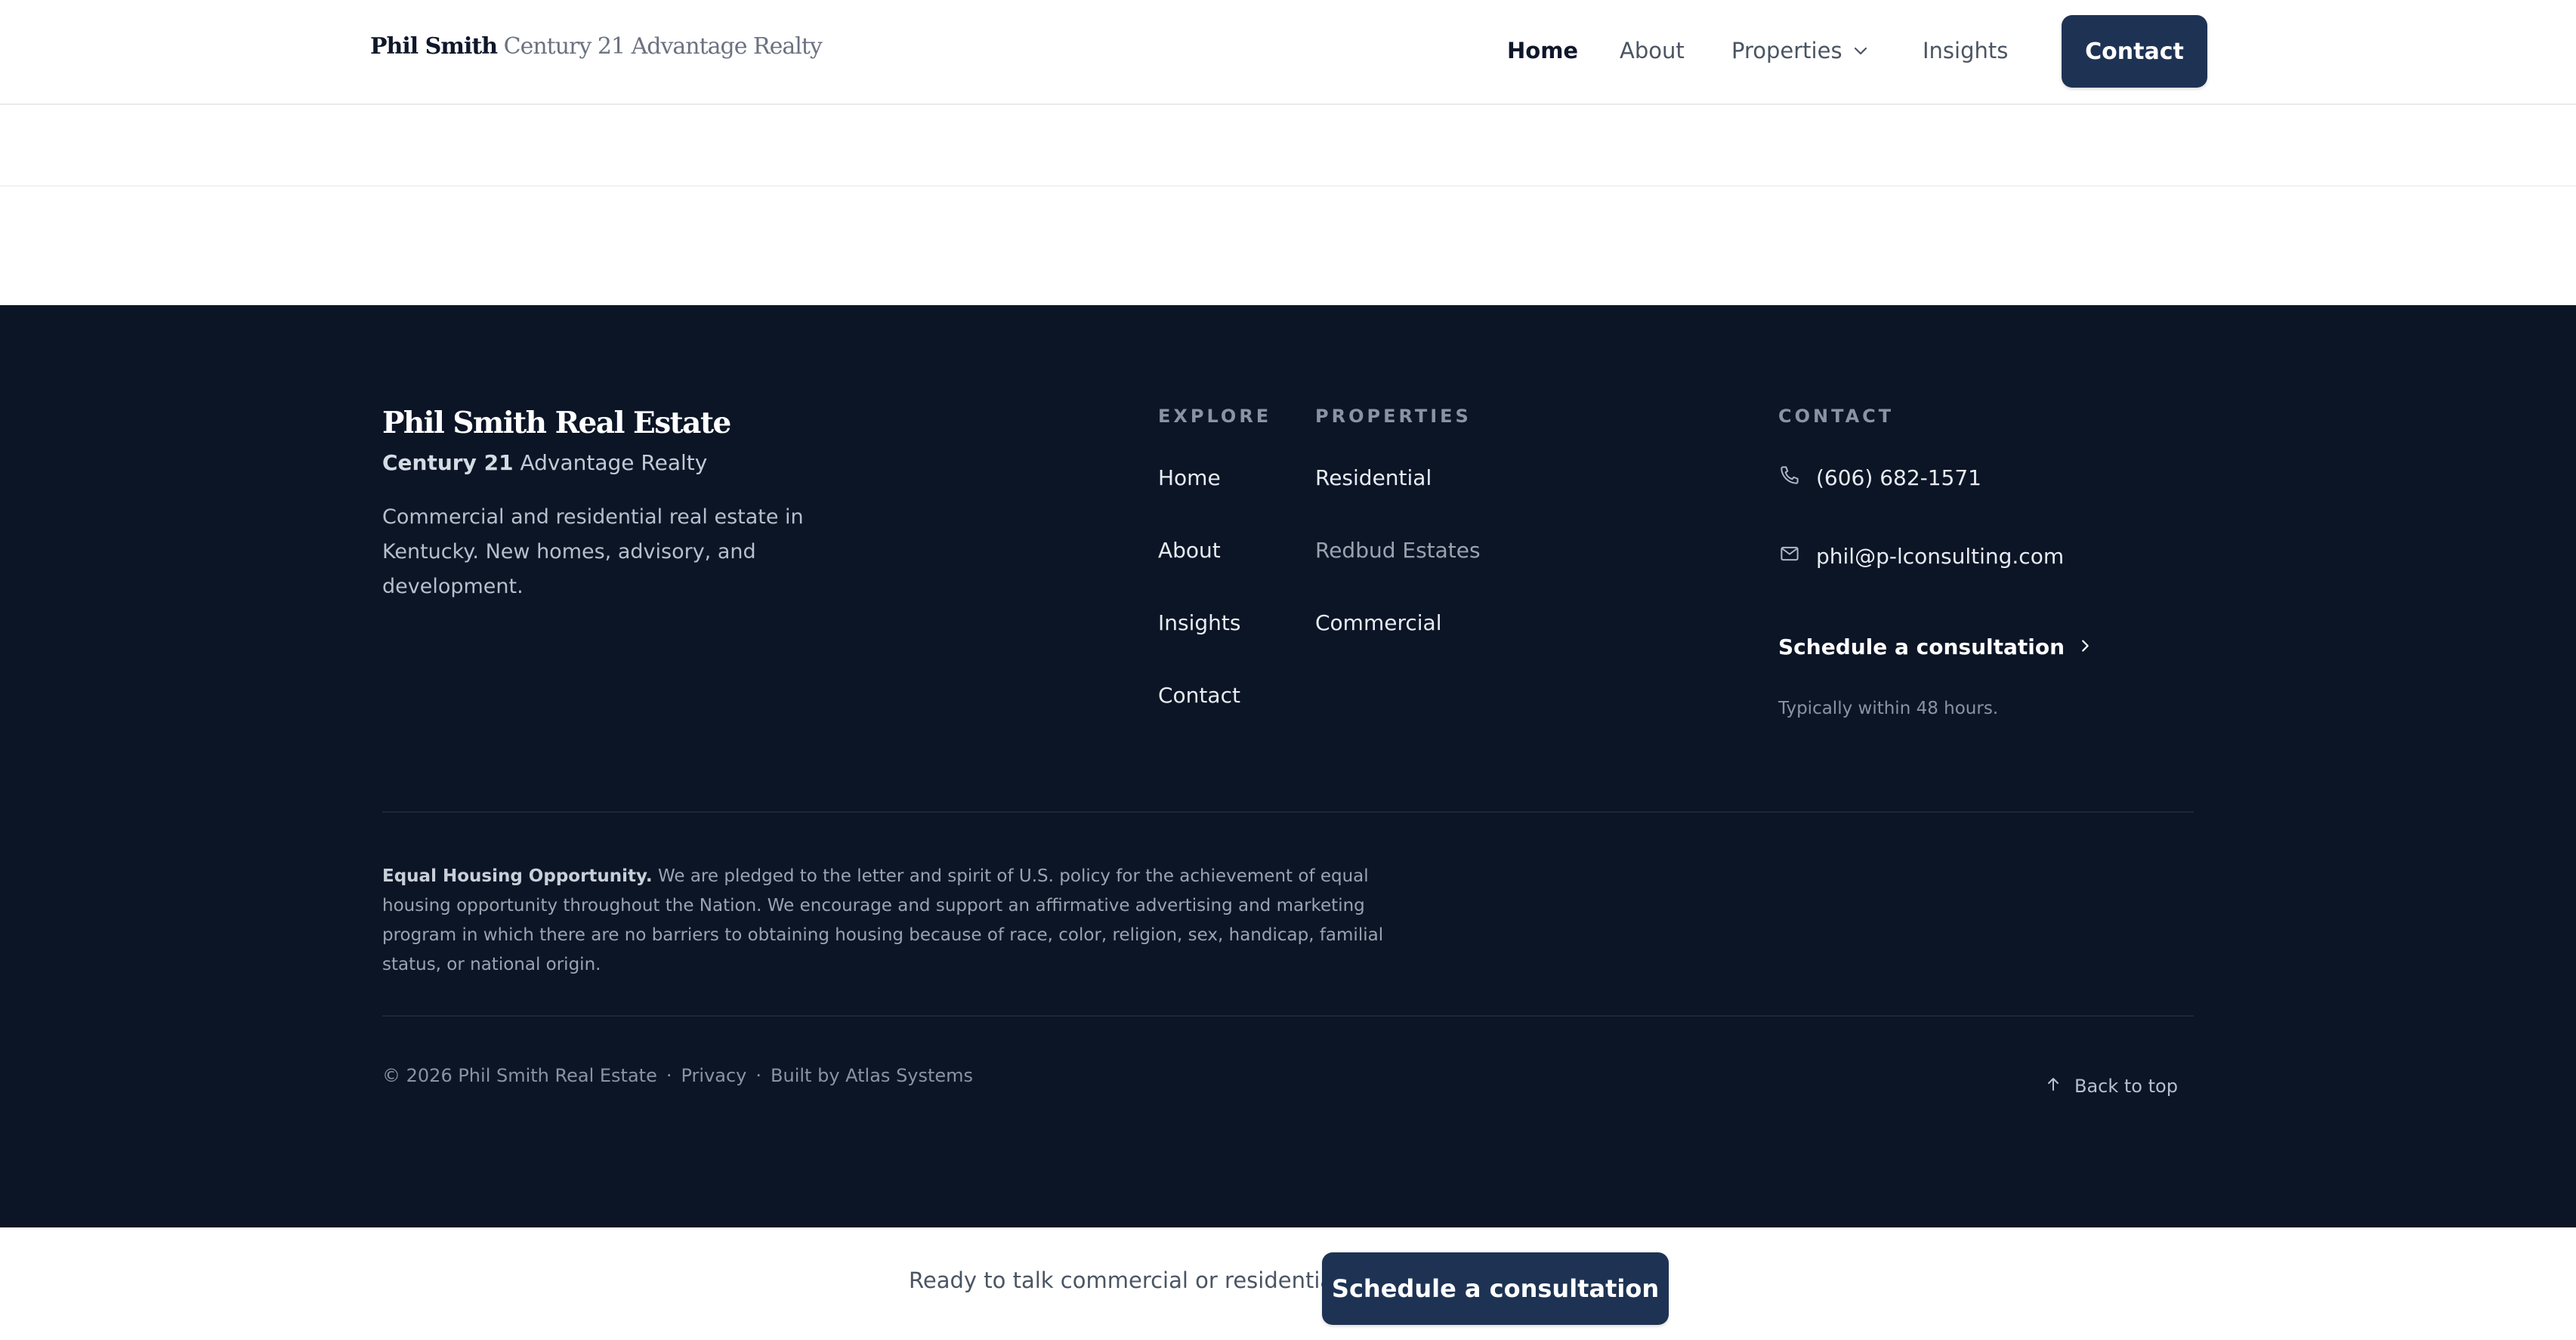 This screenshot has width=2576, height=1340. Describe the element at coordinates (1378, 622) in the screenshot. I see `footer-link-commercial: Commercial` at that location.